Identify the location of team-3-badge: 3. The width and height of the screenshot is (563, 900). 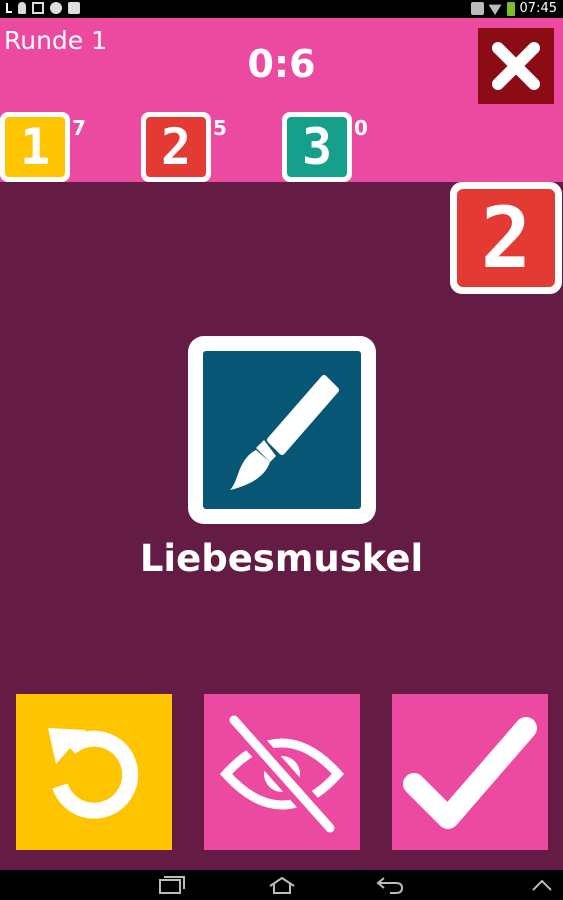
(317, 147).